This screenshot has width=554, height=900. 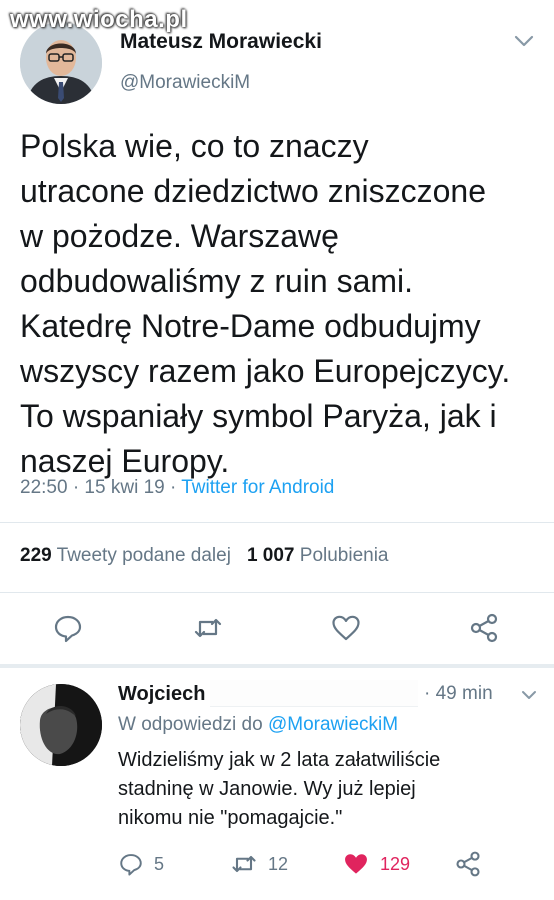 What do you see at coordinates (194, 146) in the screenshot?
I see `tweet-text-line: Polska wie, co to znaczy` at bounding box center [194, 146].